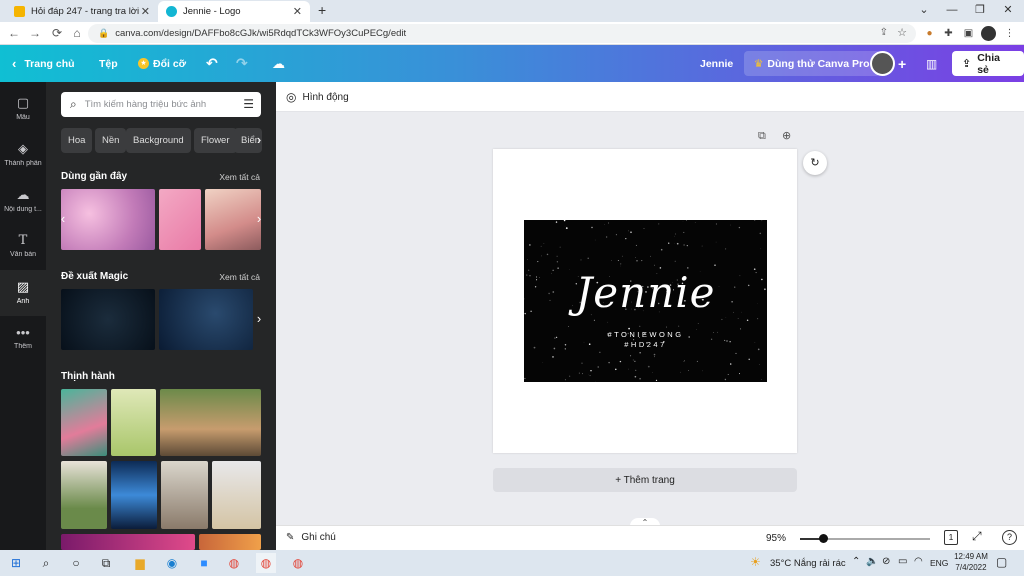 The height and width of the screenshot is (576, 1024). What do you see at coordinates (1008, 10) in the screenshot?
I see `close-window-button: ✕` at bounding box center [1008, 10].